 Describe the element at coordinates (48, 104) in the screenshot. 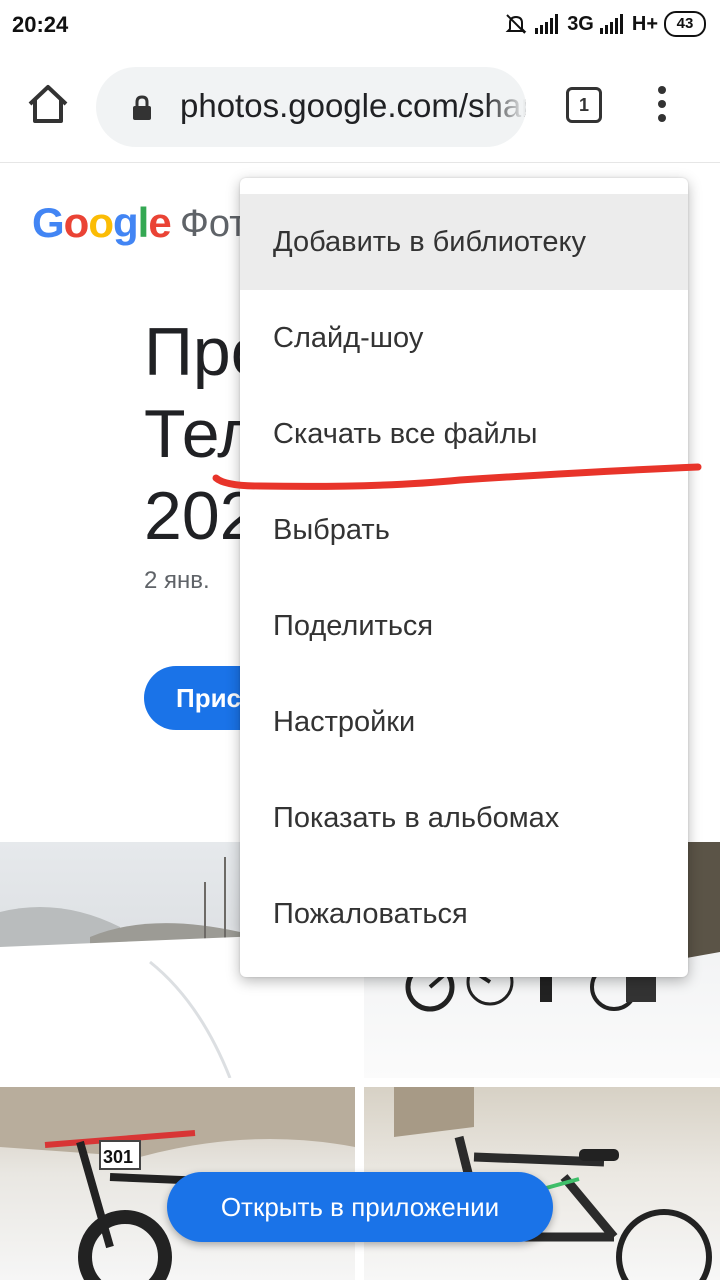

I see `home-icon` at that location.